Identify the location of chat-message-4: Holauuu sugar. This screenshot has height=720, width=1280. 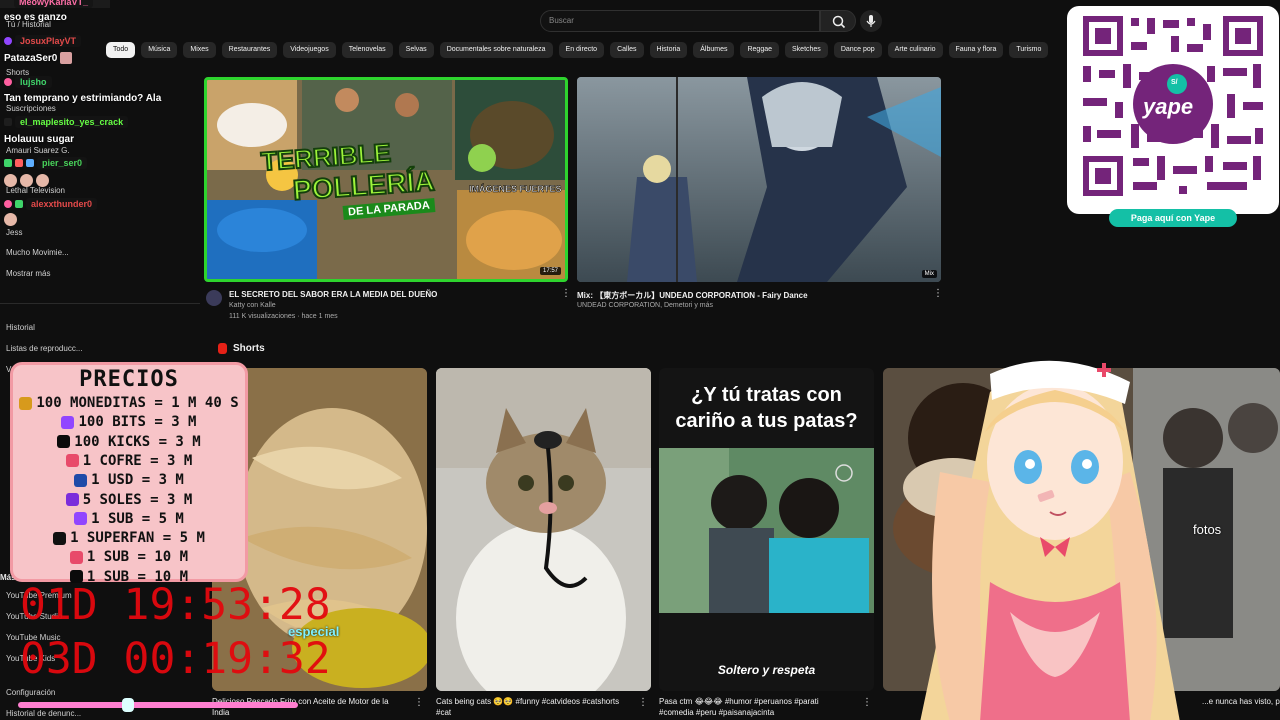
(39, 139).